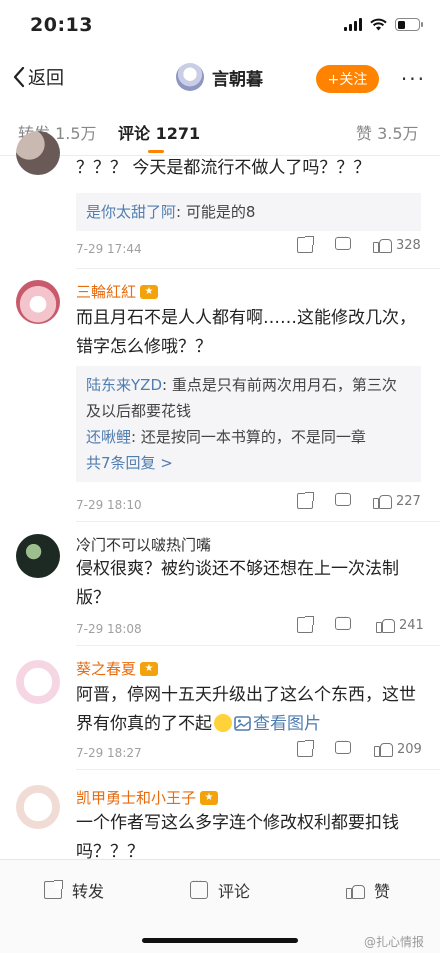  Describe the element at coordinates (106, 669) in the screenshot. I see `author-name: 葵之春夏` at that location.